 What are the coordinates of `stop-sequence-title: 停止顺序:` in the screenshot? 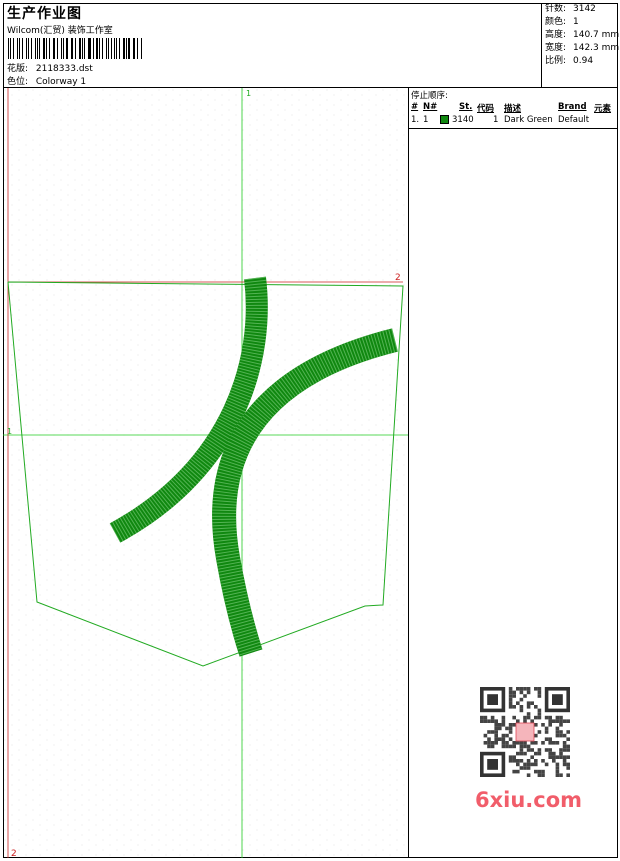 It's located at (429, 96).